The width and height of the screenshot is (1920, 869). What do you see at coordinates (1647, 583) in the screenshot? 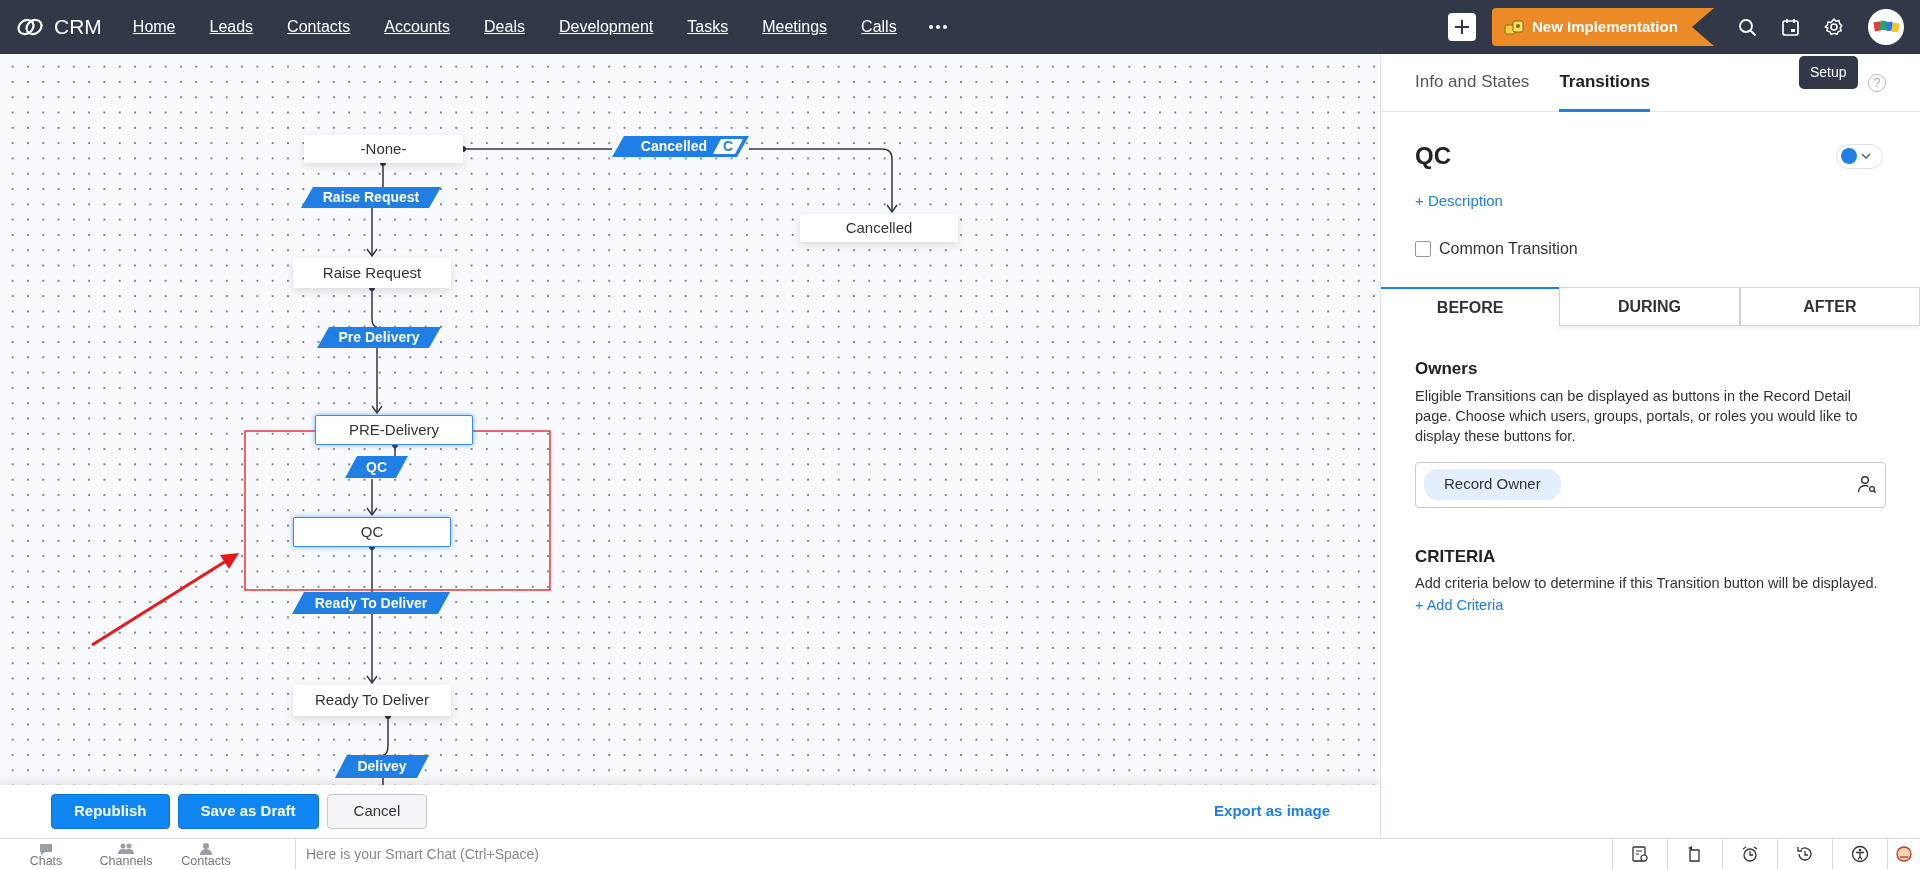
I see `section-description: Add criteria below to determine if this Transition button will be displayed.` at bounding box center [1647, 583].